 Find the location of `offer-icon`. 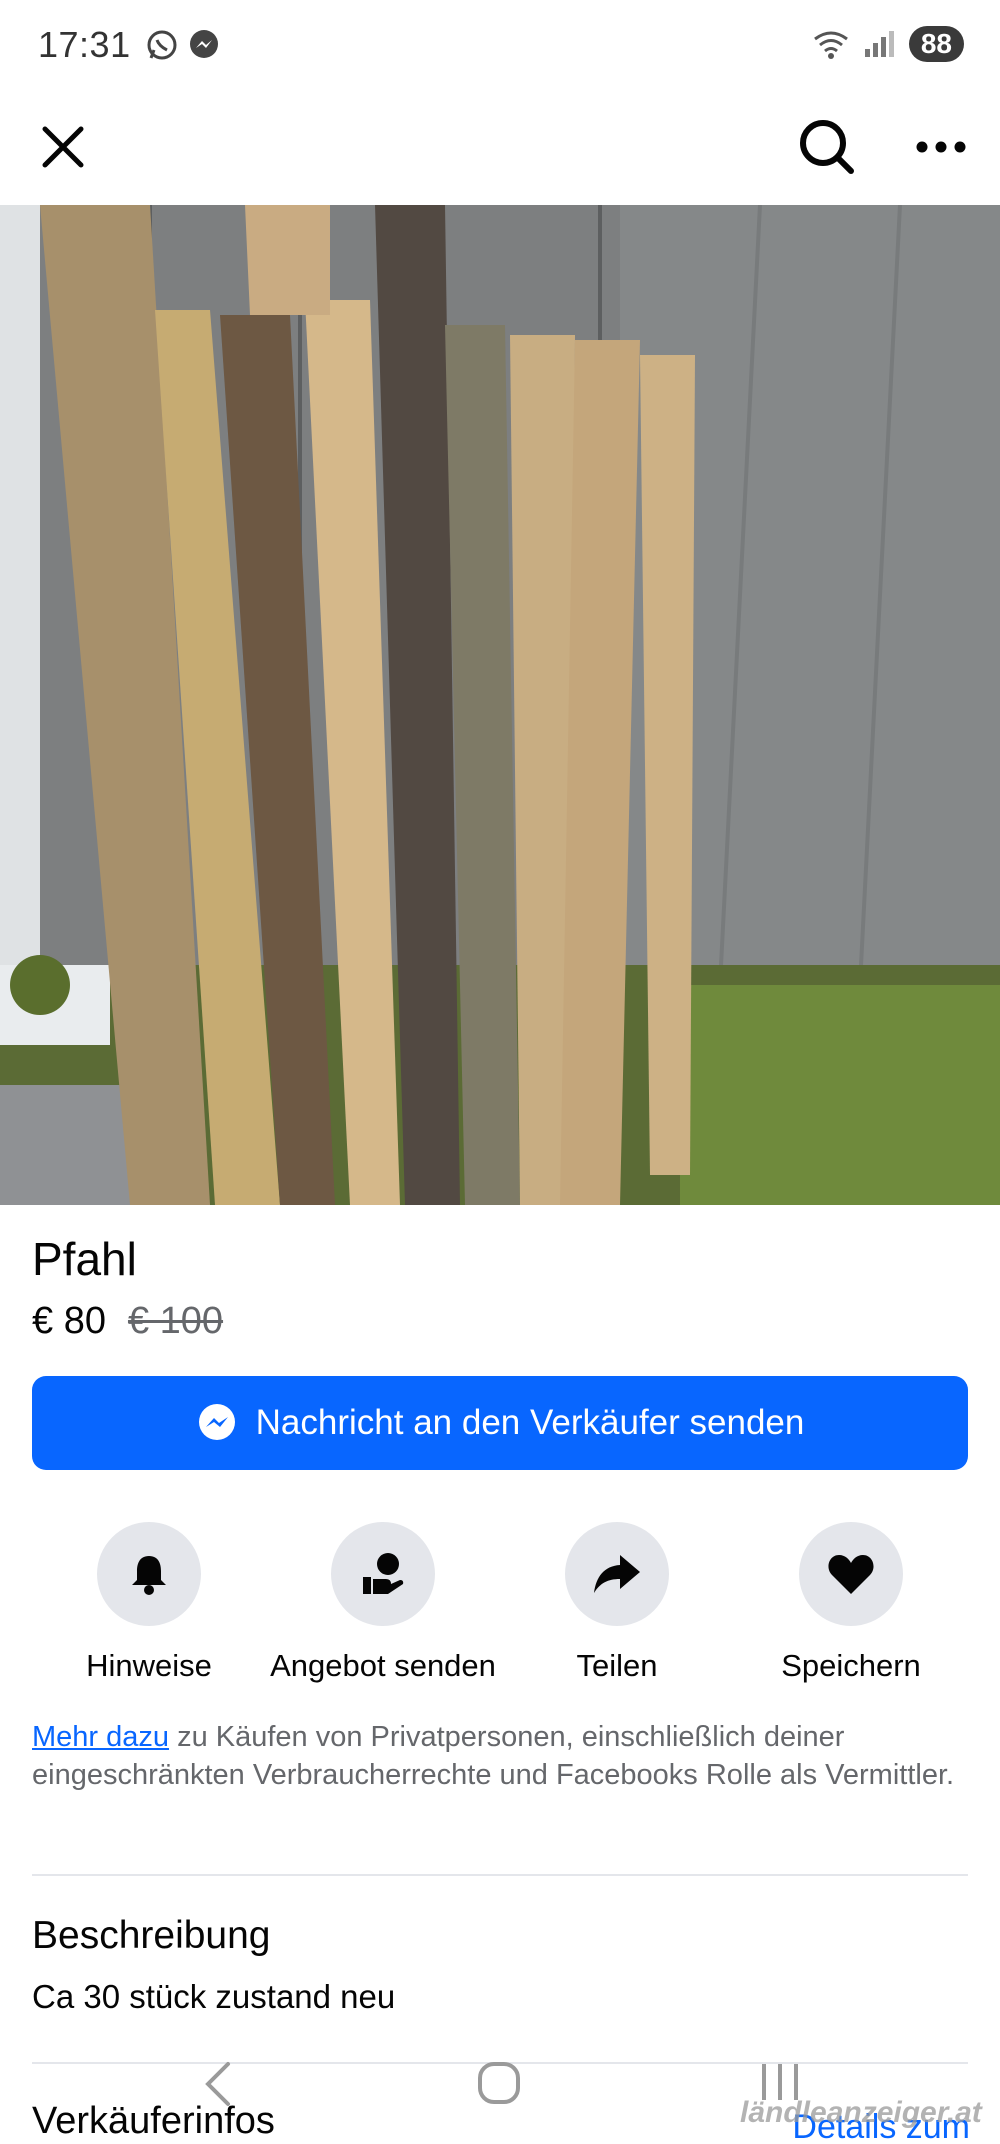

offer-icon is located at coordinates (383, 1573).